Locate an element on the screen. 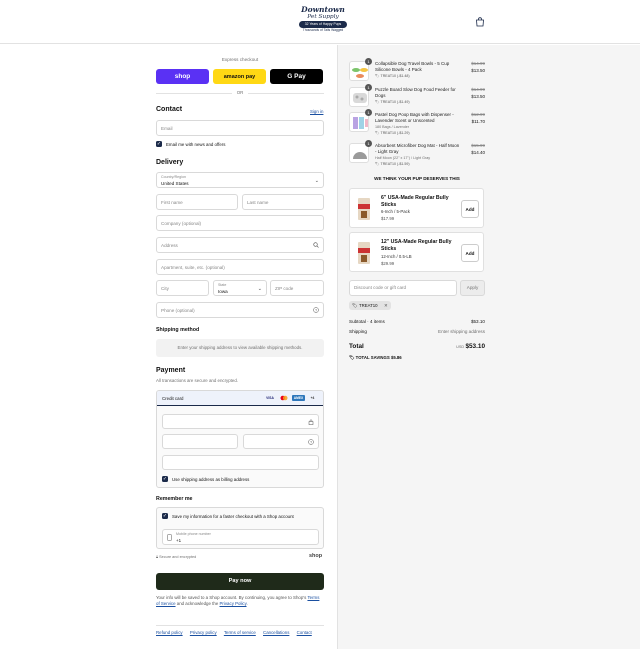 The width and height of the screenshot is (640, 649). discount-code-field: Discount code or gift card is located at coordinates (403, 288).